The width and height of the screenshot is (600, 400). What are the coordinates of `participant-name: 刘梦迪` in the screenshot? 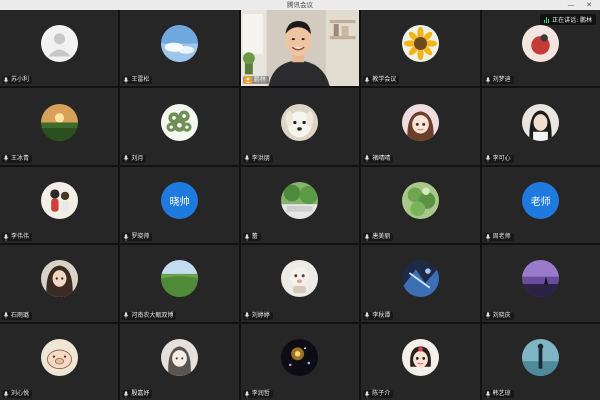 It's located at (501, 80).